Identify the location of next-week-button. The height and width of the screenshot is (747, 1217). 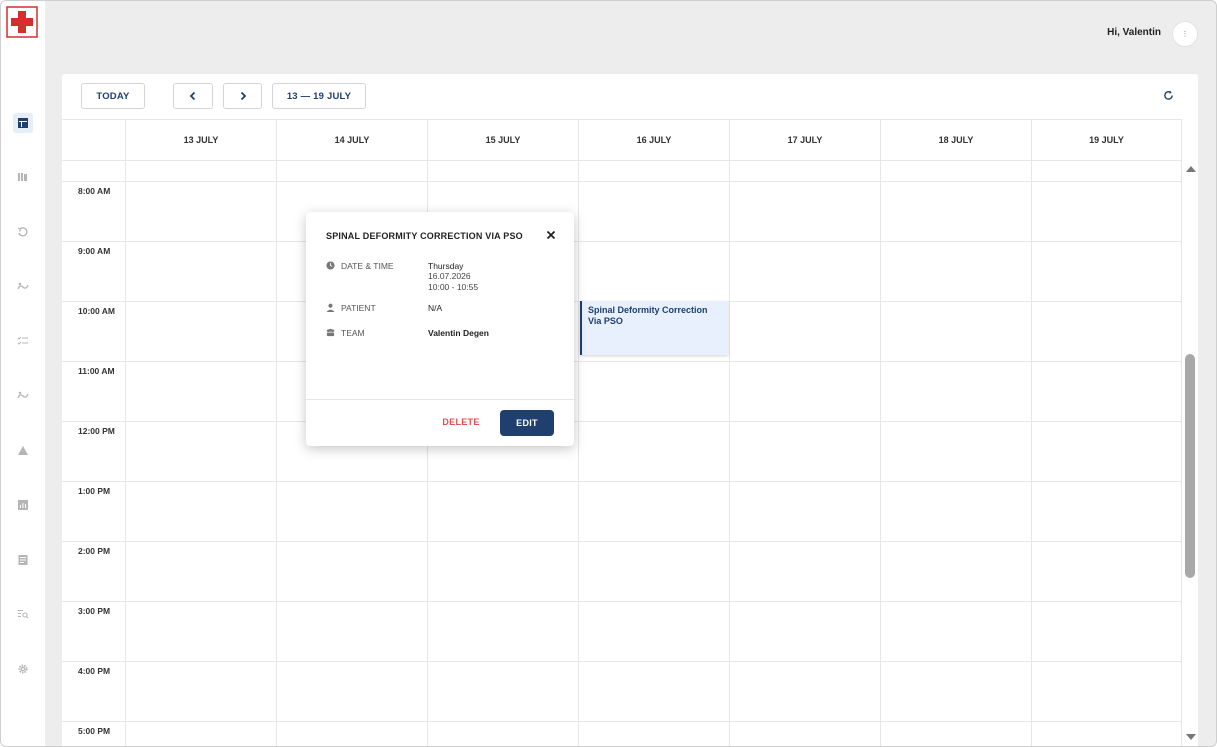
(242, 96).